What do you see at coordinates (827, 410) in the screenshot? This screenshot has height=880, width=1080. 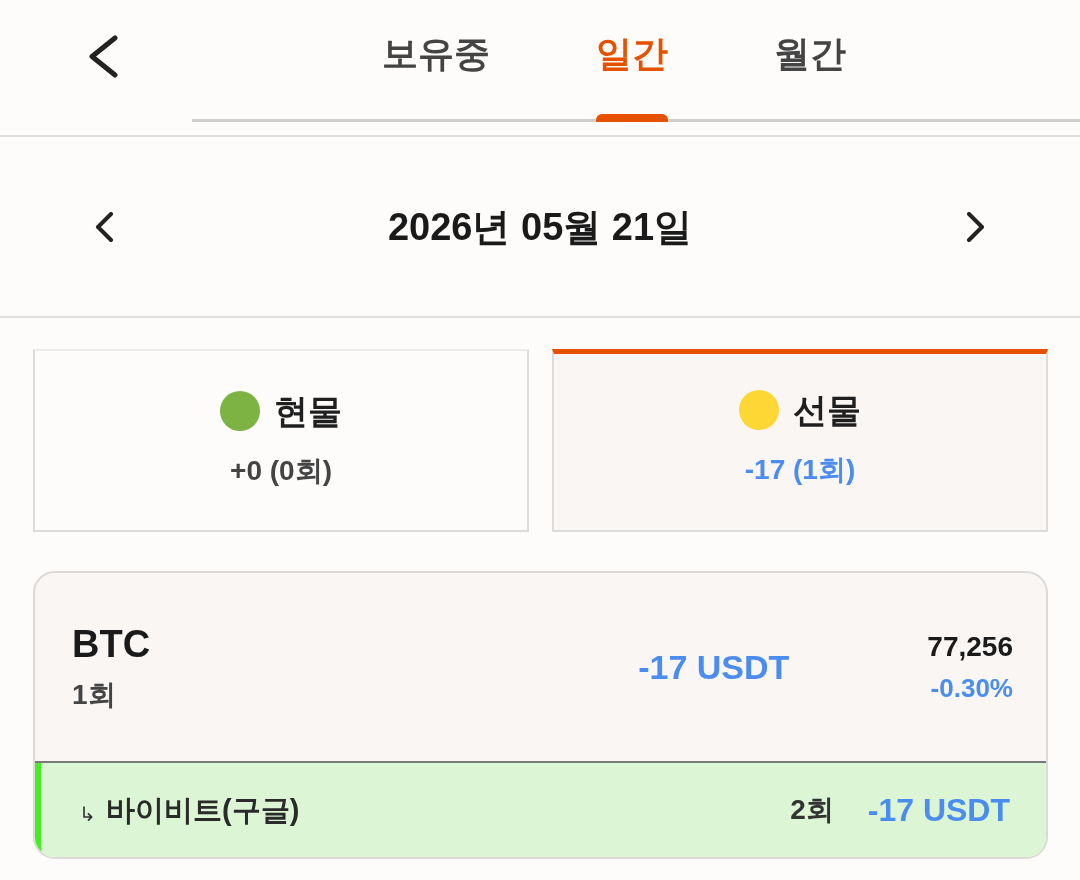 I see `market-label: 선물` at bounding box center [827, 410].